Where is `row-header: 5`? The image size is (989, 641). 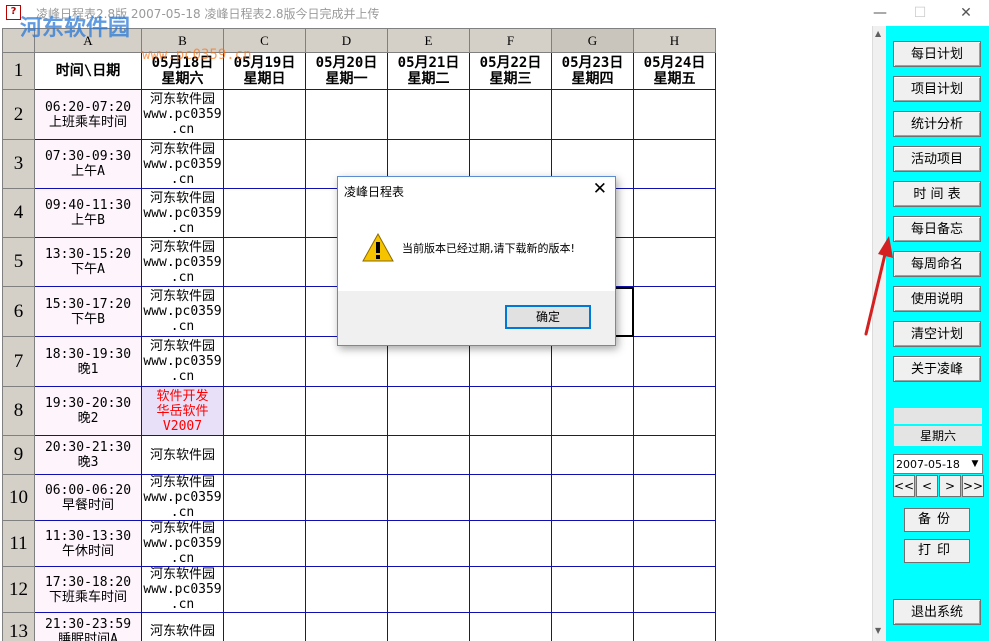
row-header: 5 is located at coordinates (18, 262).